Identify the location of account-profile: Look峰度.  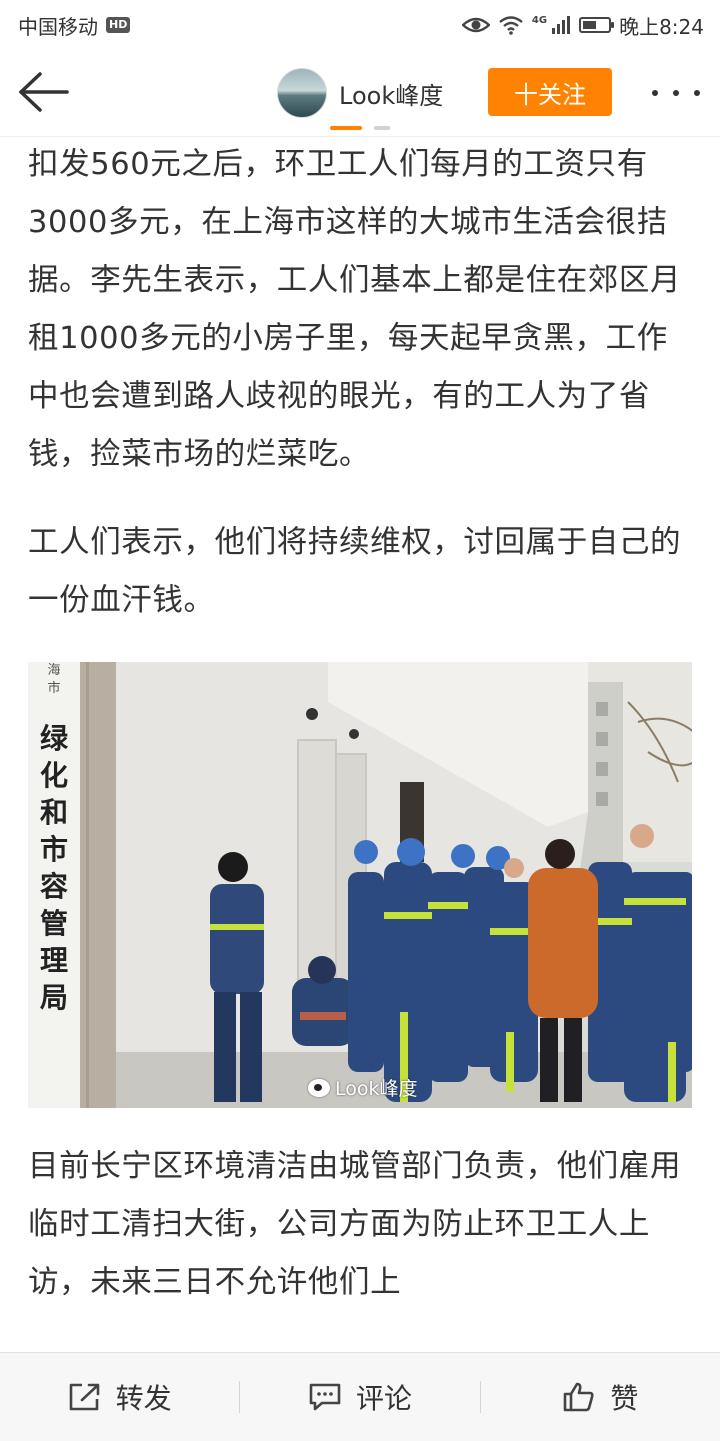
(360, 93).